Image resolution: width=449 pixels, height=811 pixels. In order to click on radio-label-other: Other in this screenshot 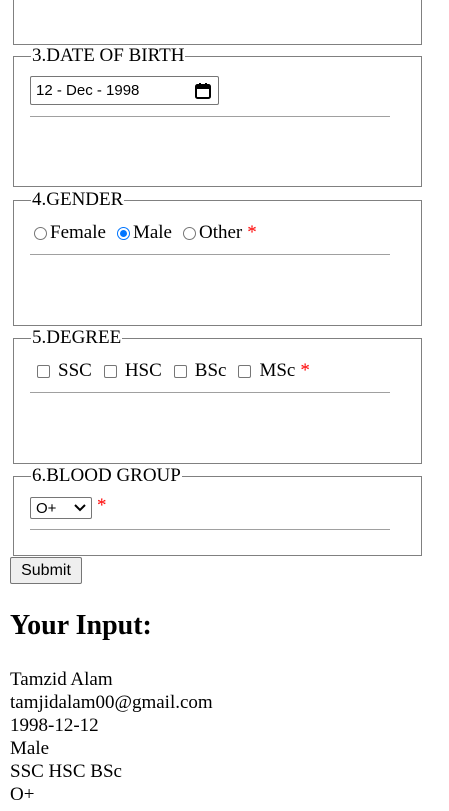, I will do `click(220, 232)`.